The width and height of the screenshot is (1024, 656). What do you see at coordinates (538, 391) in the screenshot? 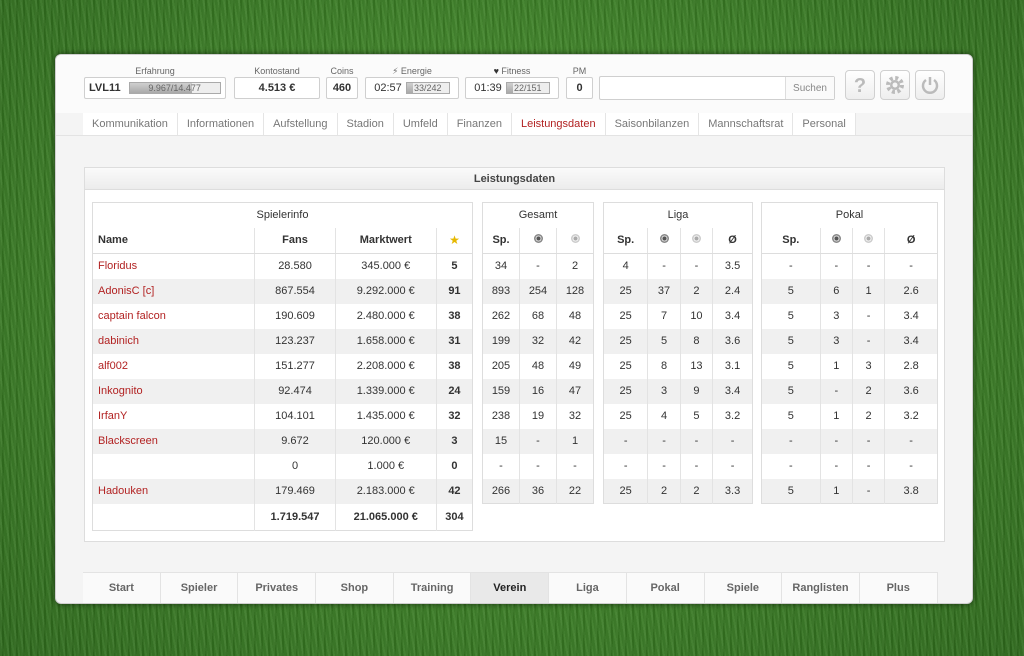
I see `gesamt-row: 159 16 47` at bounding box center [538, 391].